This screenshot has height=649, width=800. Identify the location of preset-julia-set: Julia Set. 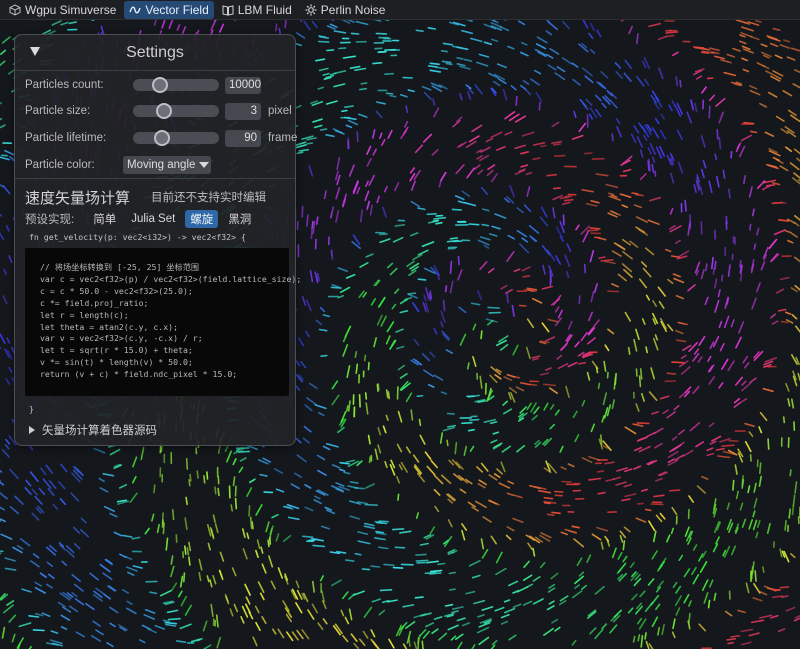
(153, 219).